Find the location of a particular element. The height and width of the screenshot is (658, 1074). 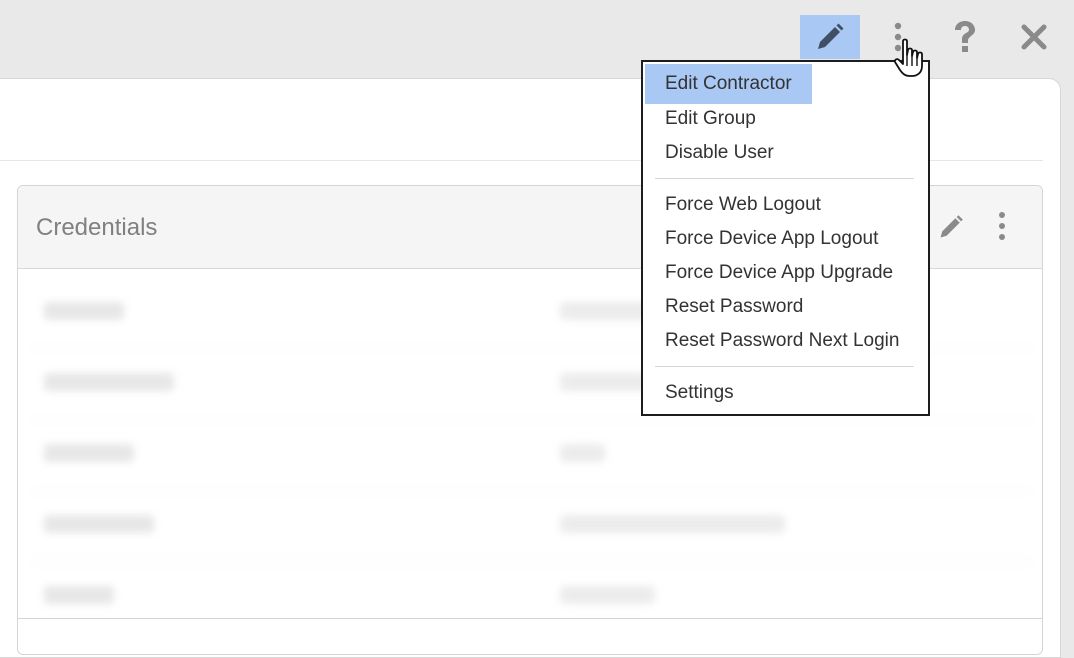

edit-button is located at coordinates (830, 37).